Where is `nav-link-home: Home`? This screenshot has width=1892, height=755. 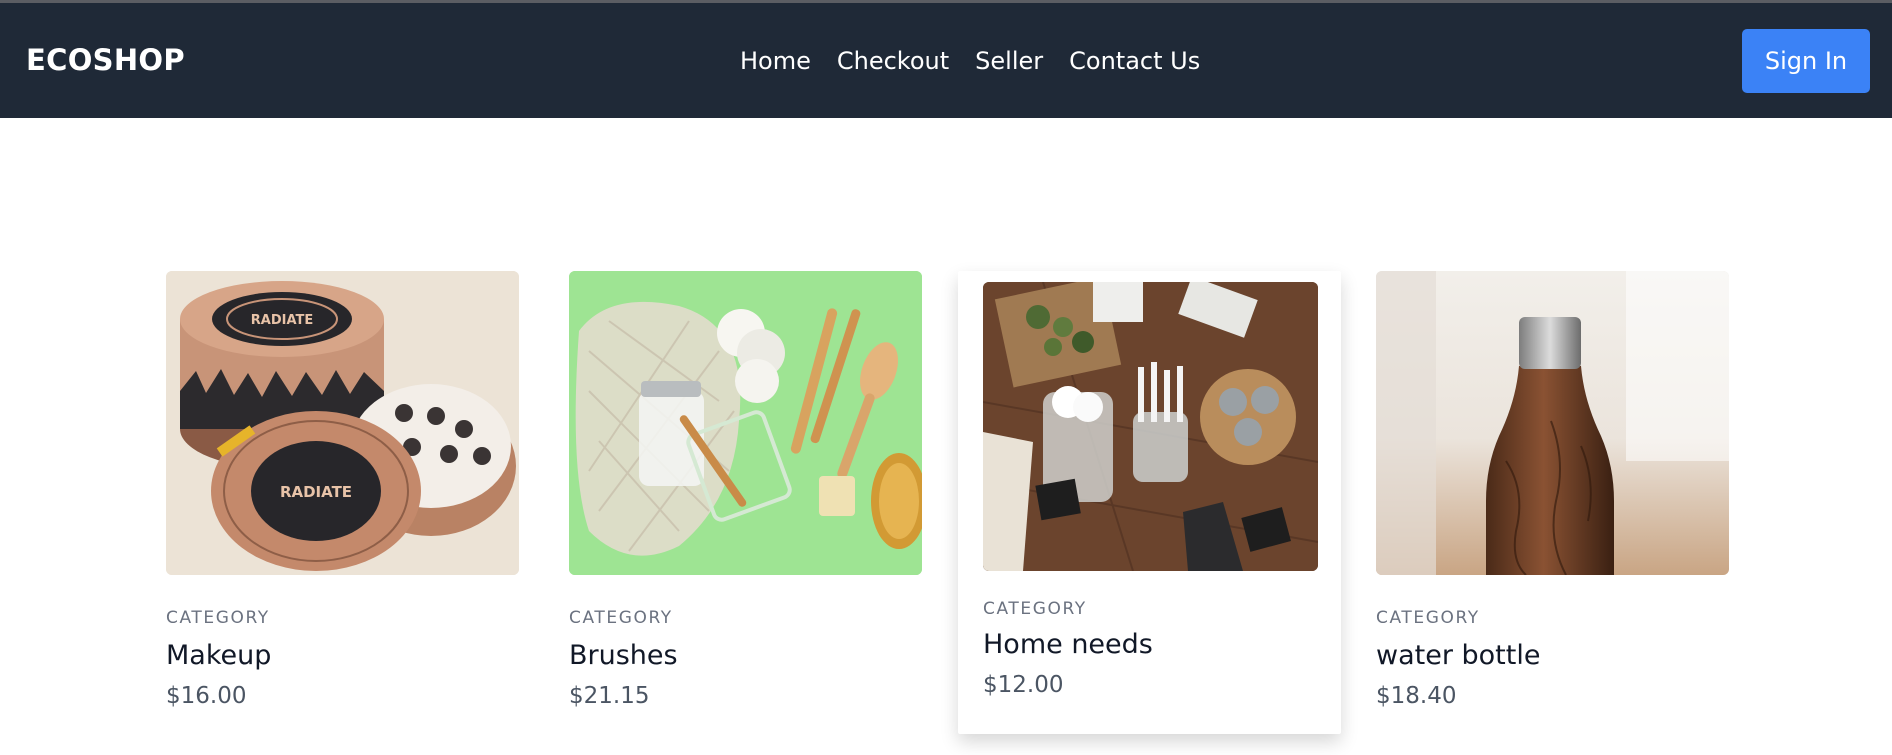
nav-link-home: Home is located at coordinates (775, 61).